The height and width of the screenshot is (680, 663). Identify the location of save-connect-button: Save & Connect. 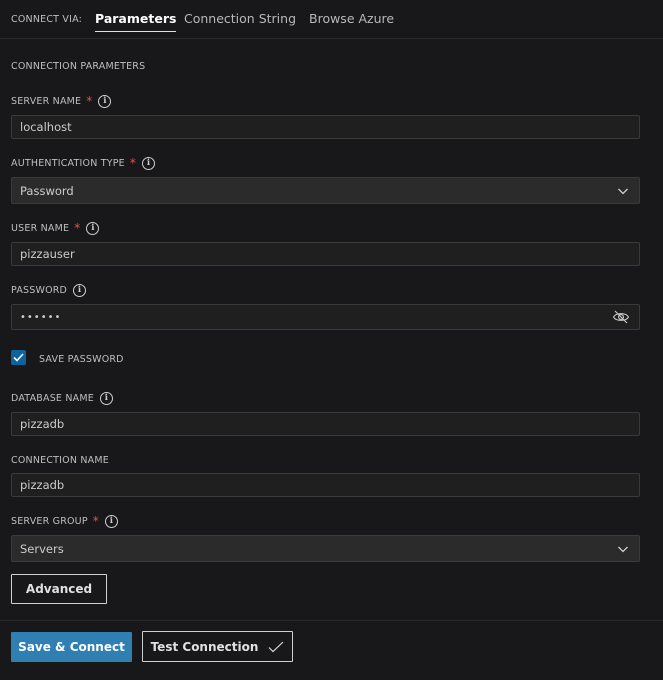
(71, 647).